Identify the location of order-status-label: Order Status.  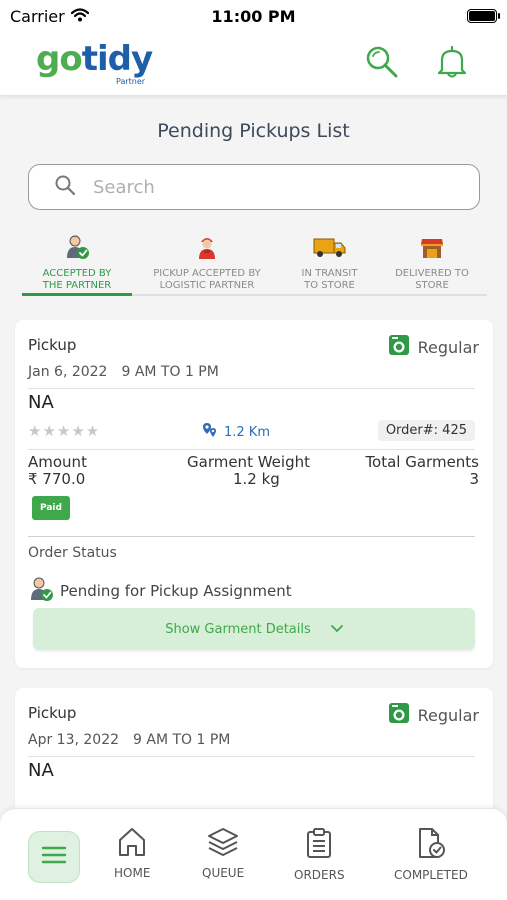
(72, 553).